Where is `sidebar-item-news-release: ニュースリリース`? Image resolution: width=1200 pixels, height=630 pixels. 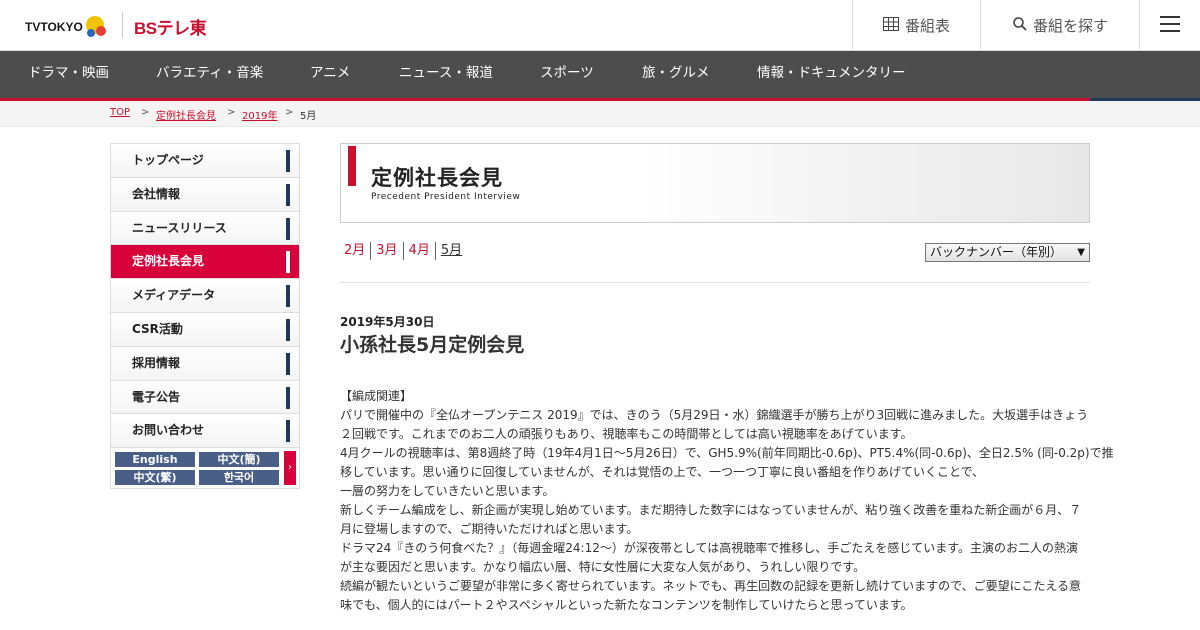
sidebar-item-news-release: ニュースリリース is located at coordinates (205, 228).